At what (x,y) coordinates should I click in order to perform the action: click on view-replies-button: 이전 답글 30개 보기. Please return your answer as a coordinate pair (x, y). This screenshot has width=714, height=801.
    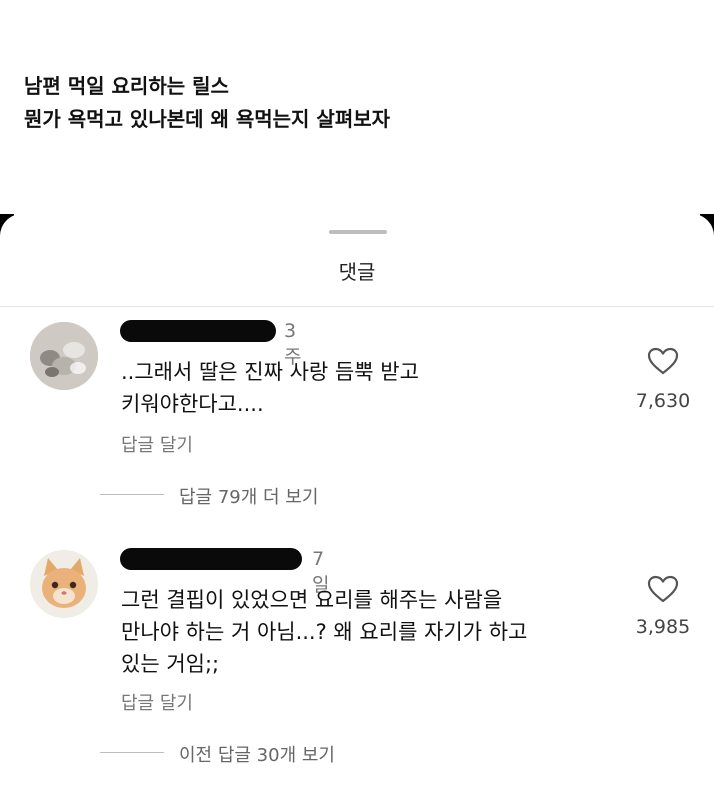
    Looking at the image, I should click on (257, 754).